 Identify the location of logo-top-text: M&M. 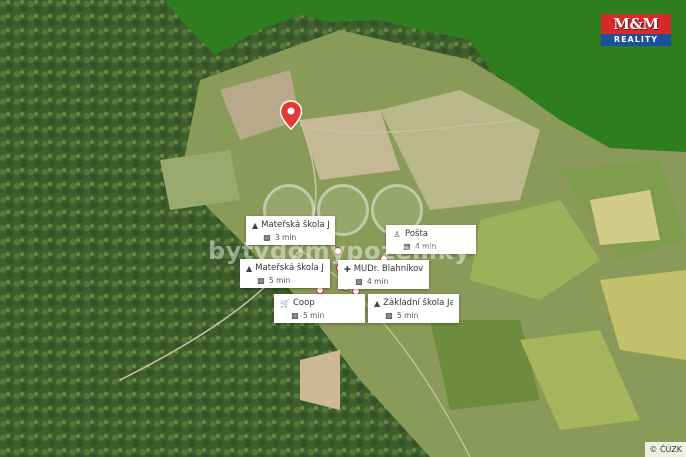
(636, 24).